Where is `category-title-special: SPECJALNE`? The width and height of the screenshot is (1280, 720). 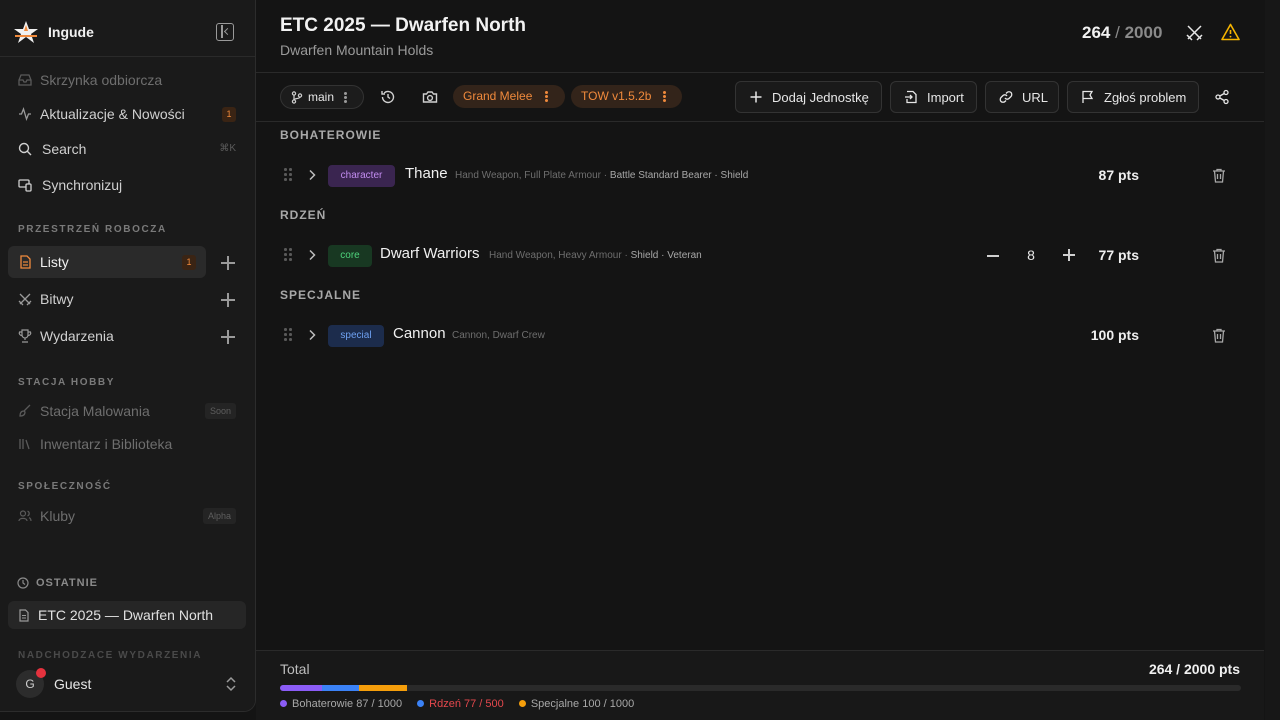 category-title-special: SPECJALNE is located at coordinates (321, 295).